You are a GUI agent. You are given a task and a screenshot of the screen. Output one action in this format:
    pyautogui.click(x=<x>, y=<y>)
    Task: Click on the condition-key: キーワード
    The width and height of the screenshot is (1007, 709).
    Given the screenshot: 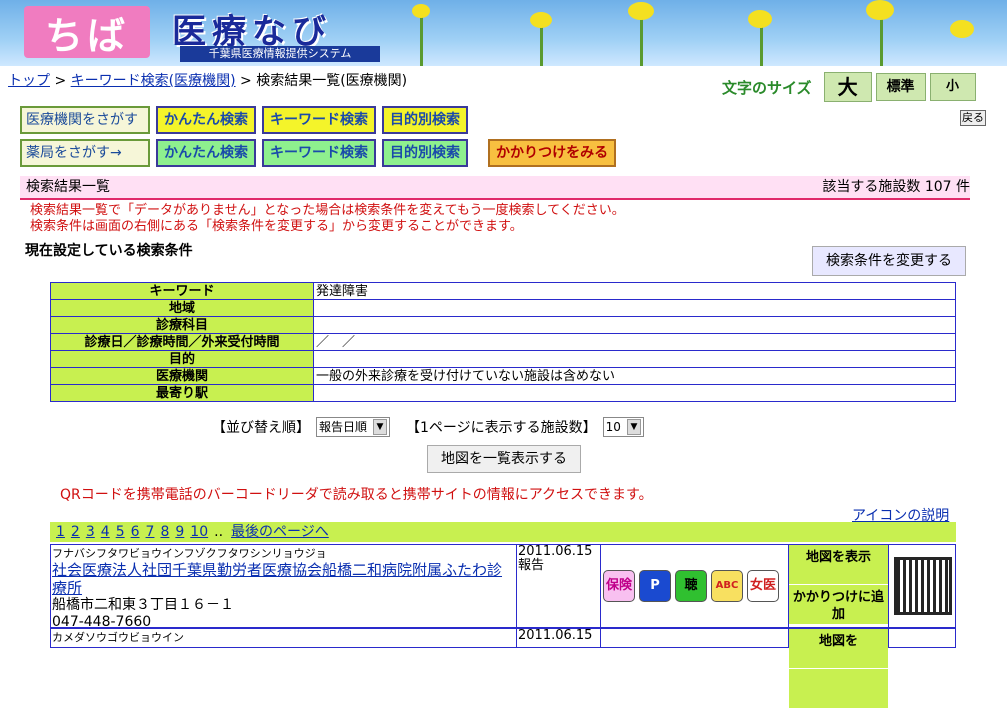 What is the action you would take?
    pyautogui.click(x=182, y=291)
    